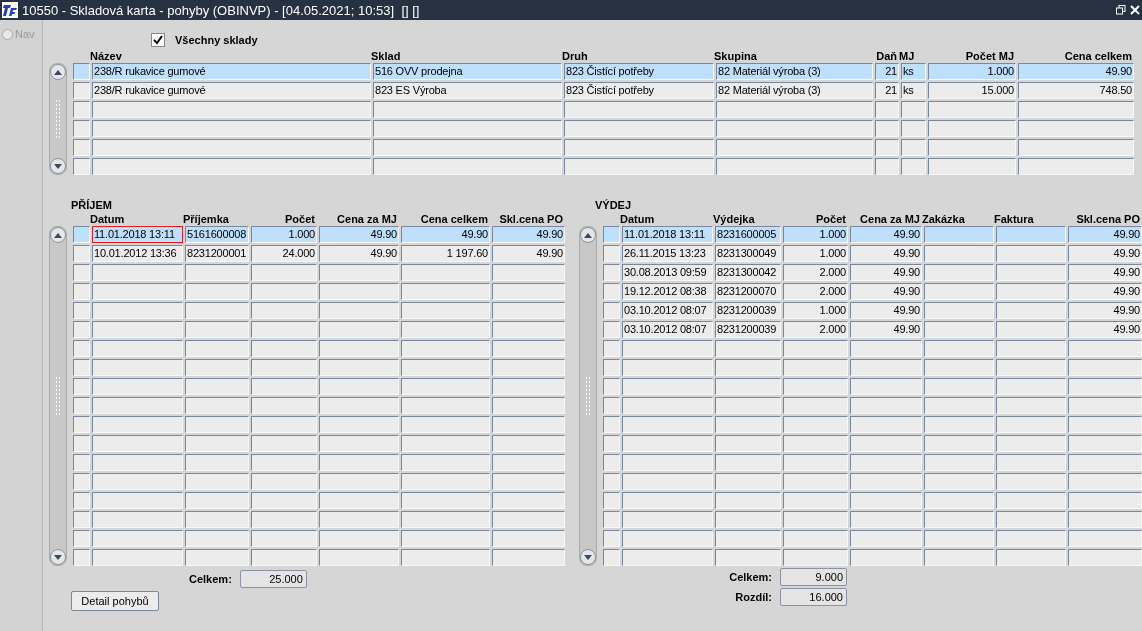 The image size is (1142, 631). Describe the element at coordinates (92, 205) in the screenshot. I see `section-title: PŘÍJEM` at that location.